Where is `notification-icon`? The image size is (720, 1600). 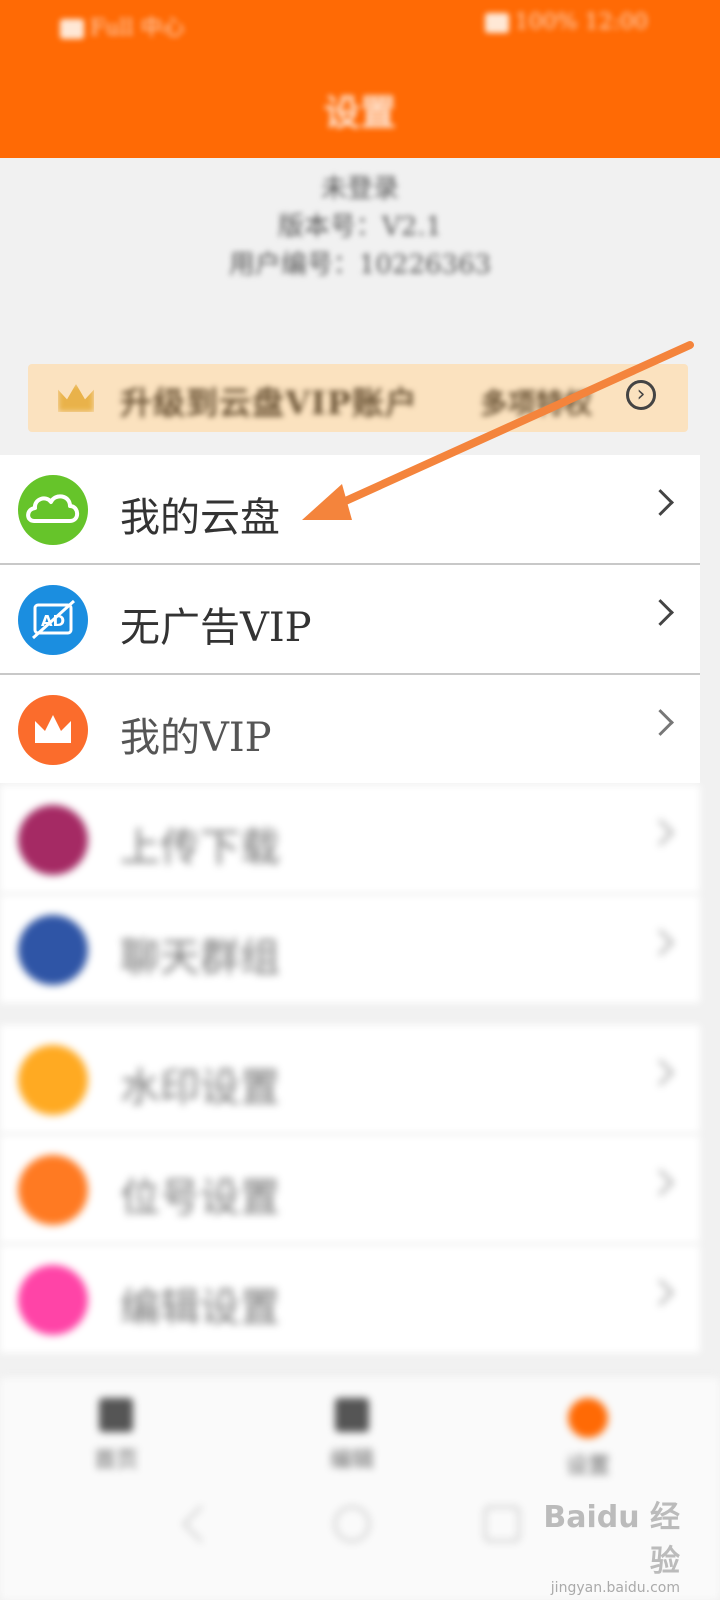
notification-icon is located at coordinates (72, 29).